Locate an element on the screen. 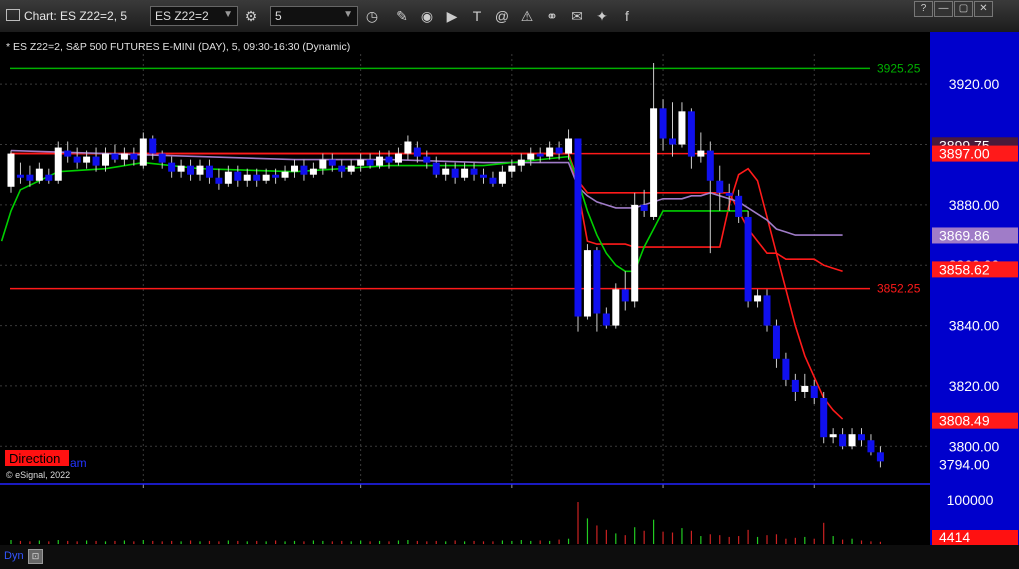 The image size is (1019, 569). symbol-settings-icon: ⚙ is located at coordinates (251, 16).